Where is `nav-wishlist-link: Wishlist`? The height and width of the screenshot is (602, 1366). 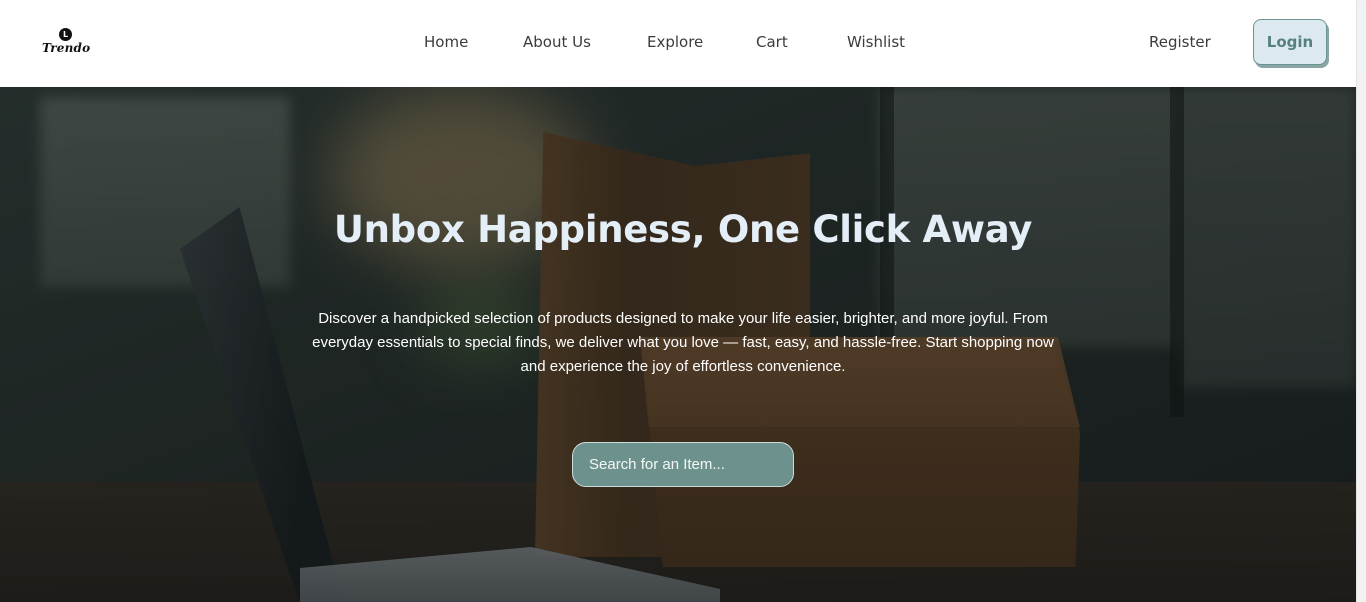
nav-wishlist-link: Wishlist is located at coordinates (882, 42).